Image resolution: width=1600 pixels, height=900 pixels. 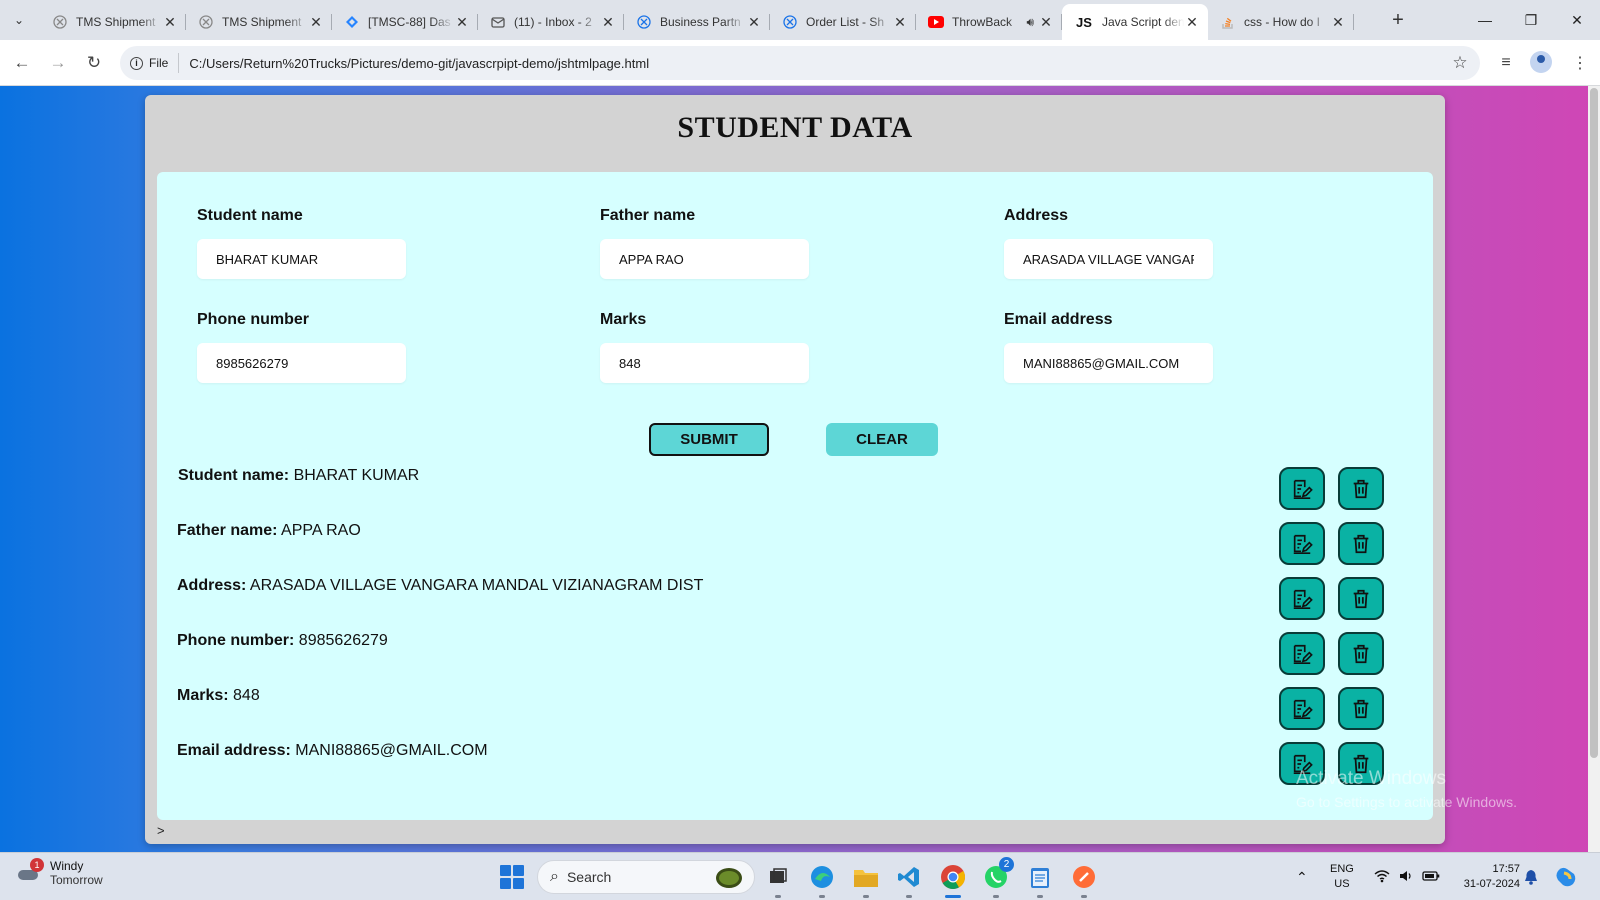 What do you see at coordinates (352, 22) in the screenshot?
I see `jira-icon` at bounding box center [352, 22].